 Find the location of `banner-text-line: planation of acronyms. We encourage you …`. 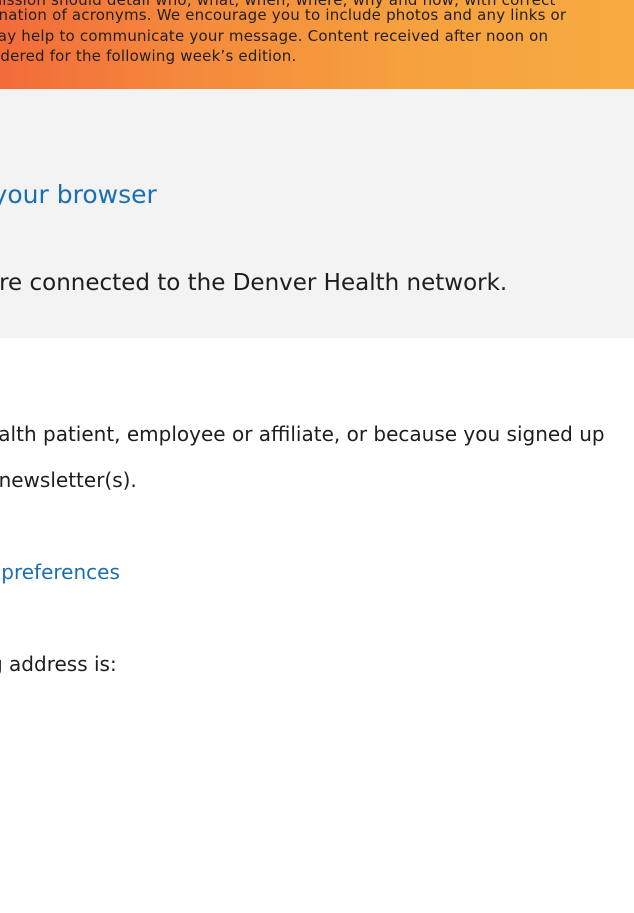

banner-text-line: planation of acronyms. We encourage you … is located at coordinates (283, 15).